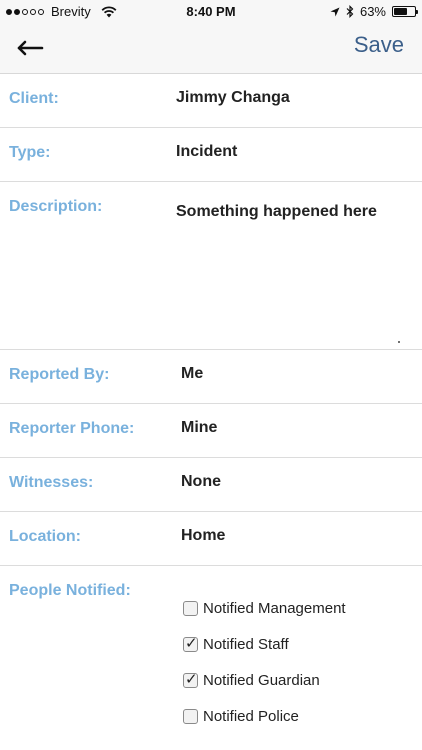  I want to click on notified-guardian-label: Notified Guardian, so click(261, 680).